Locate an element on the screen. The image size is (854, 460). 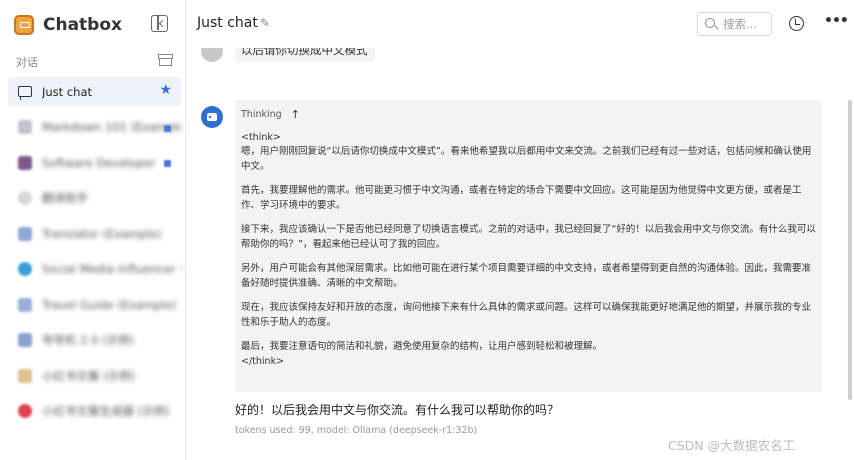
chat-label: 翻译助手 is located at coordinates (65, 198).